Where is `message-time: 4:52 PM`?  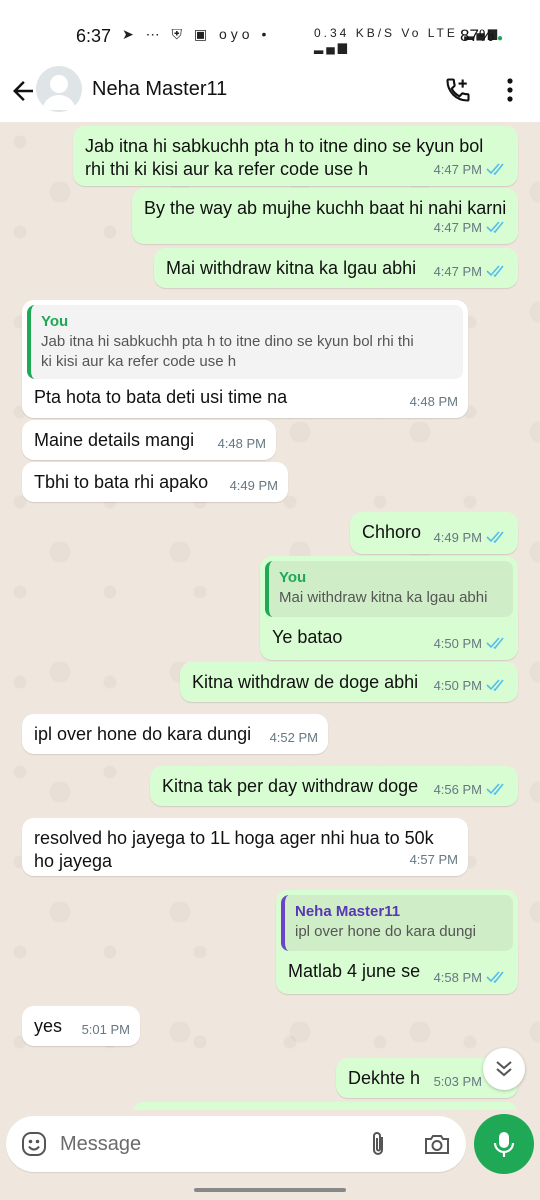 message-time: 4:52 PM is located at coordinates (293, 737).